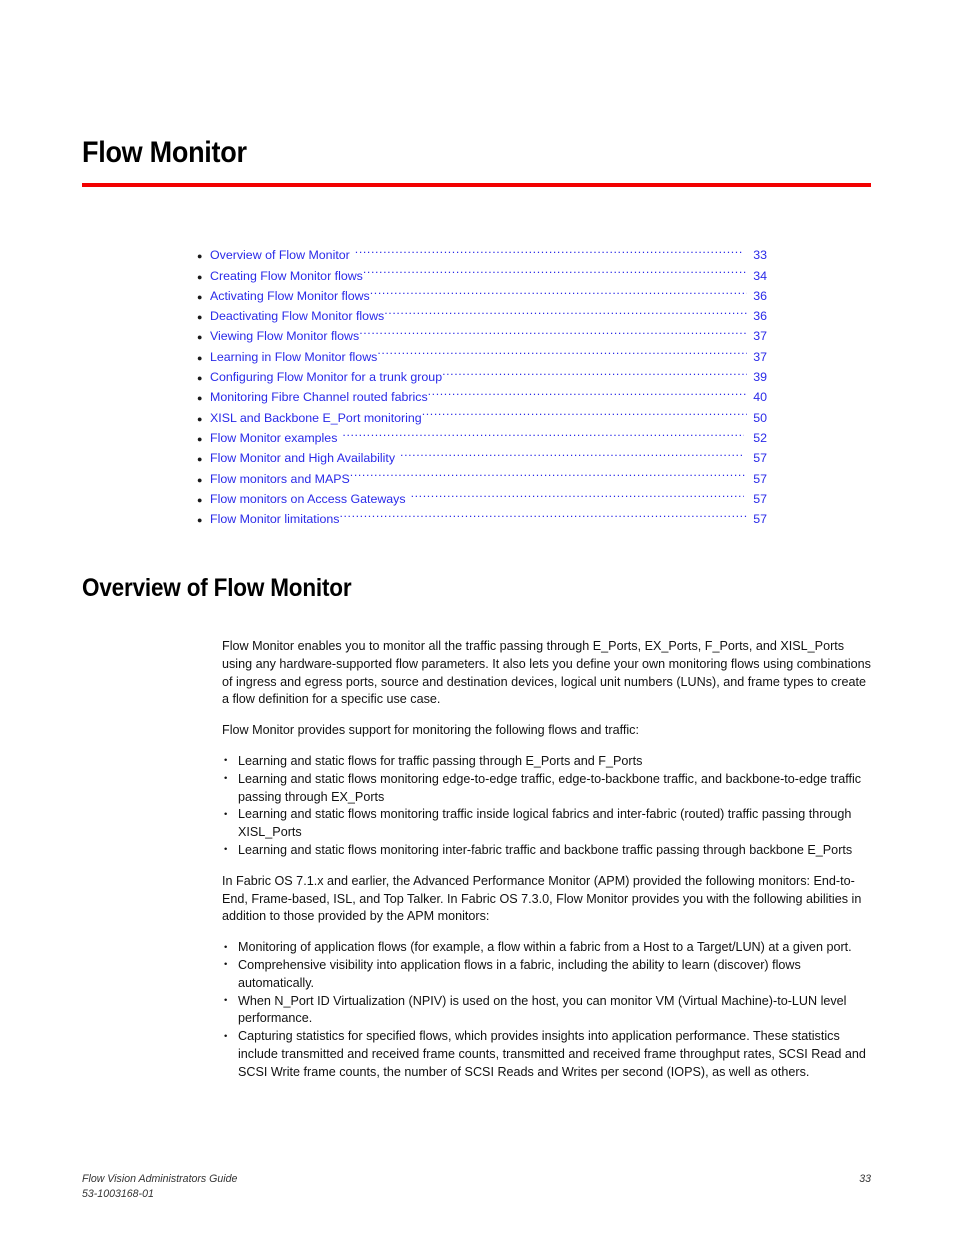 The image size is (954, 1235). What do you see at coordinates (760, 377) in the screenshot?
I see `toc-entry-page-number: 39` at bounding box center [760, 377].